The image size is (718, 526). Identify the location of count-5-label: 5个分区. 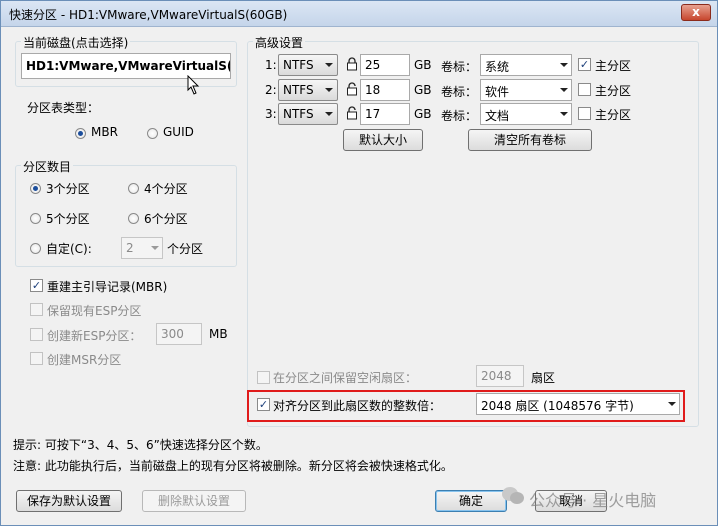
(68, 218).